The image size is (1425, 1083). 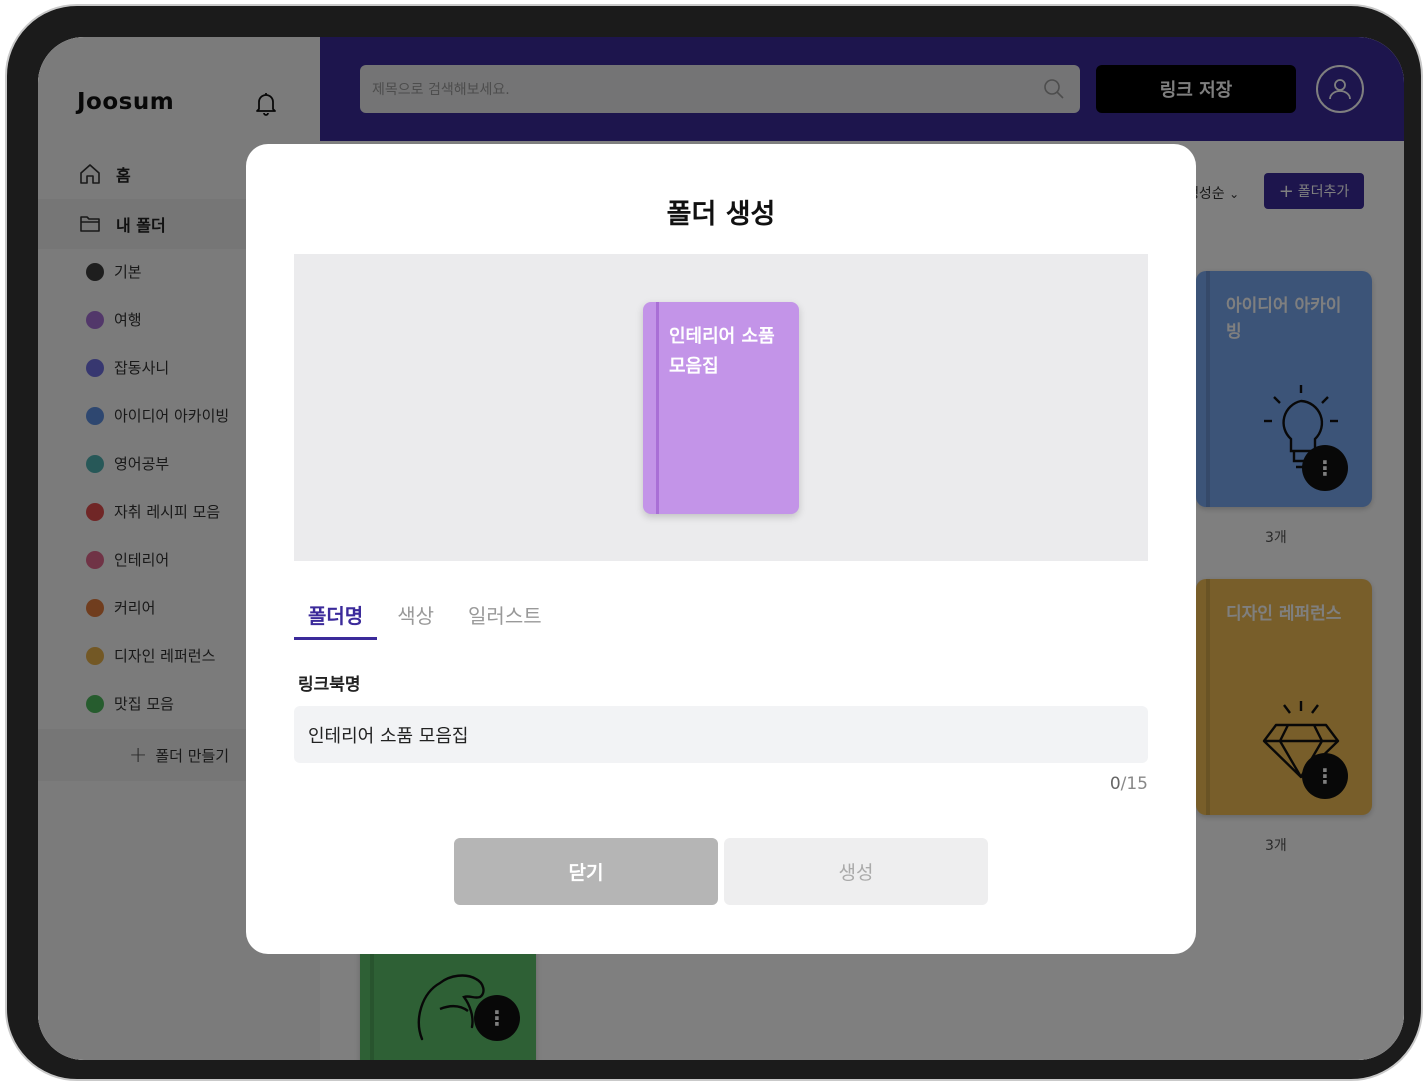 What do you see at coordinates (415, 617) in the screenshot?
I see `tab-color: 색상` at bounding box center [415, 617].